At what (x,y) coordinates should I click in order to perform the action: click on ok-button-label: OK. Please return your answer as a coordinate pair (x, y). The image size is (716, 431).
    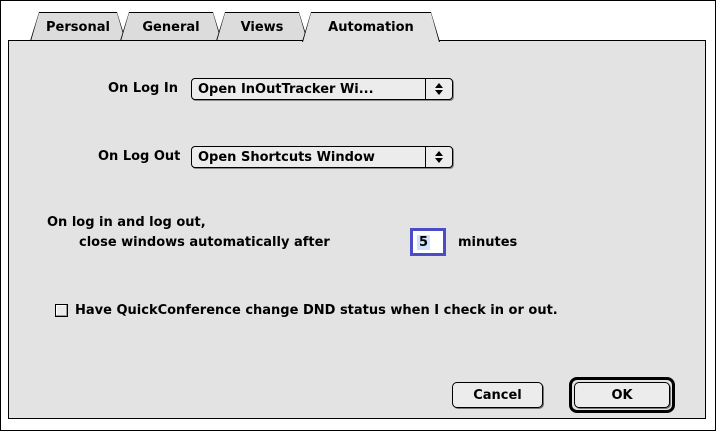
    Looking at the image, I should click on (622, 395).